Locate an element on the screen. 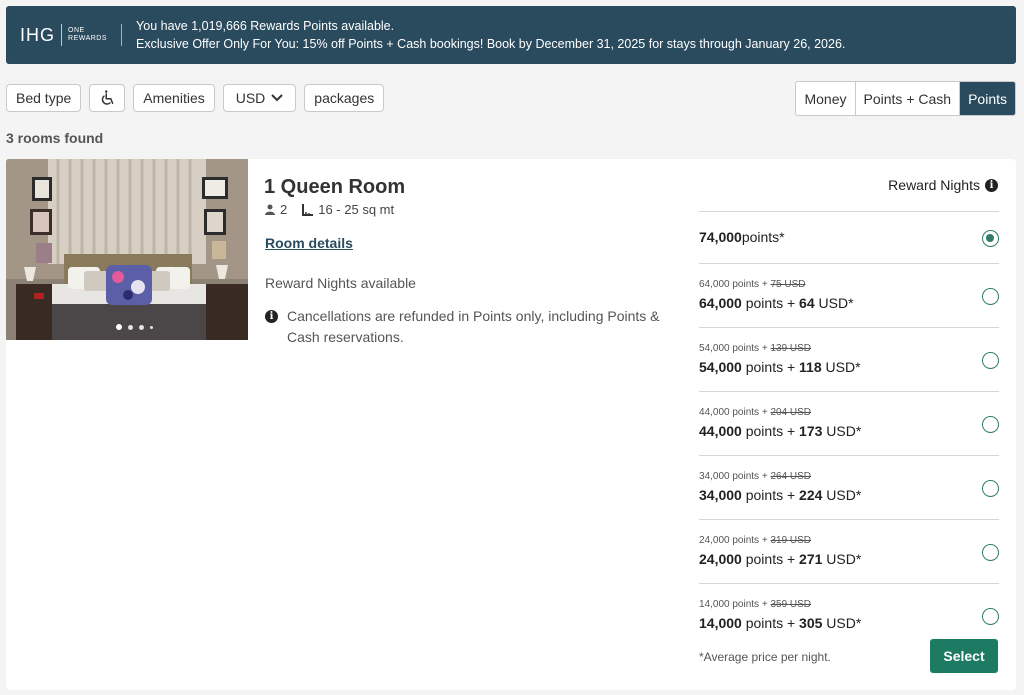  old-cash: 204 USD is located at coordinates (791, 412).